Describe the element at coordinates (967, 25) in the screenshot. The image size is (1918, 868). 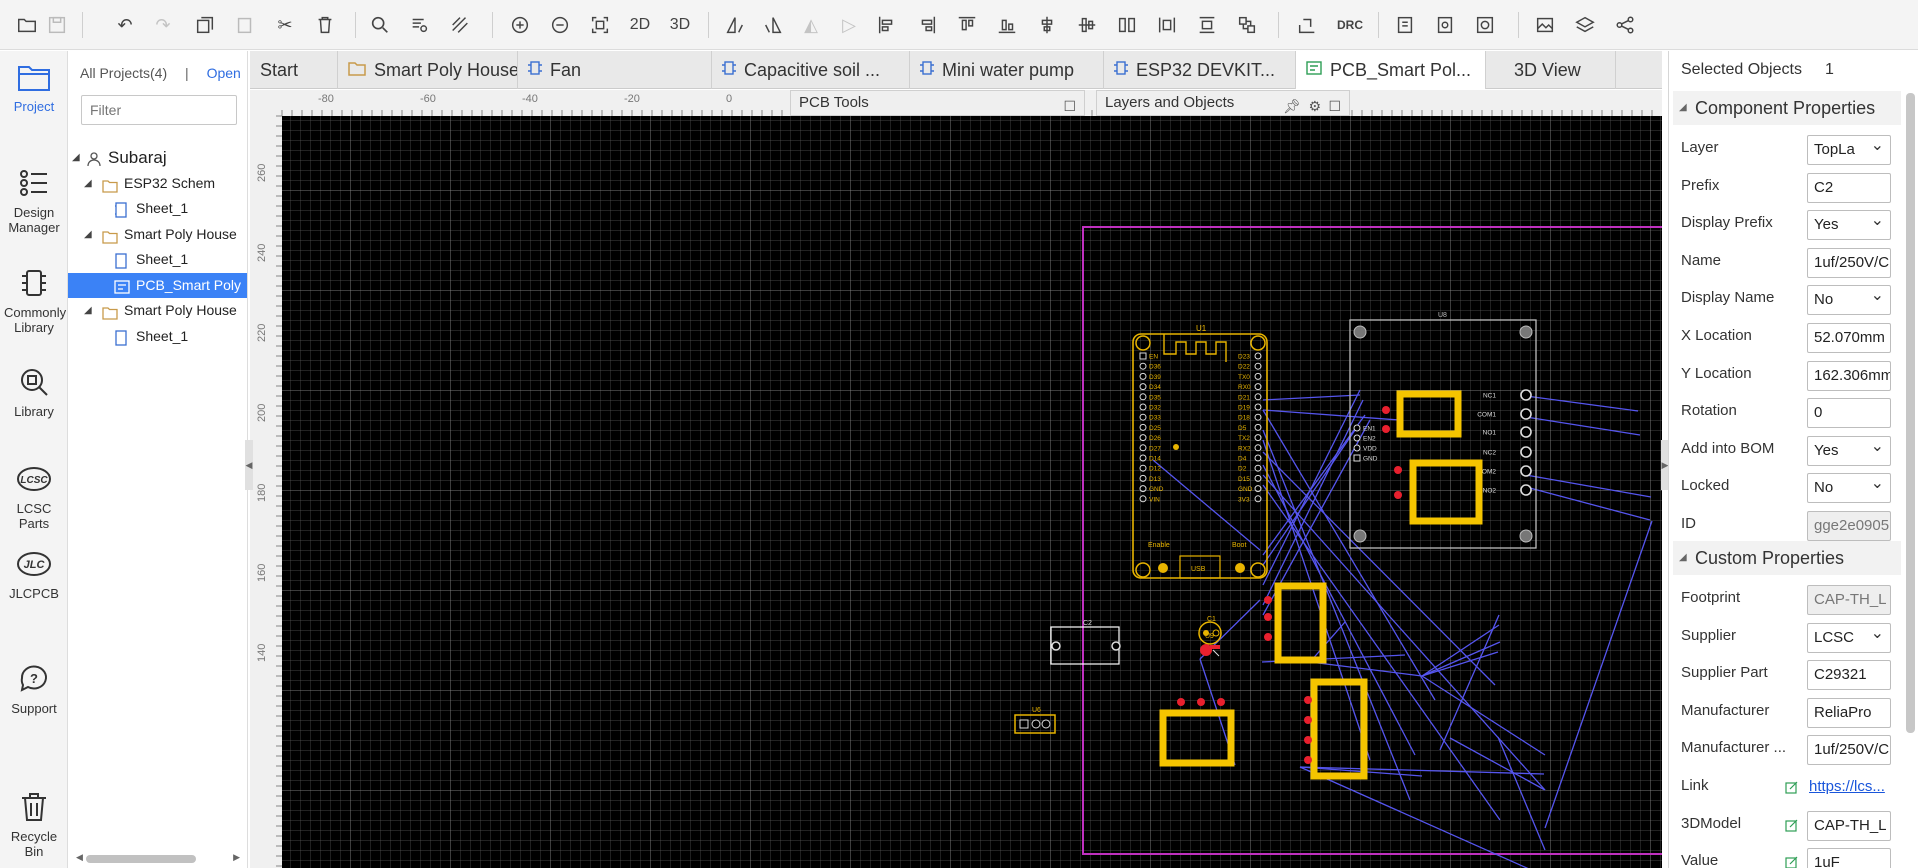
I see `align-top-icon` at that location.